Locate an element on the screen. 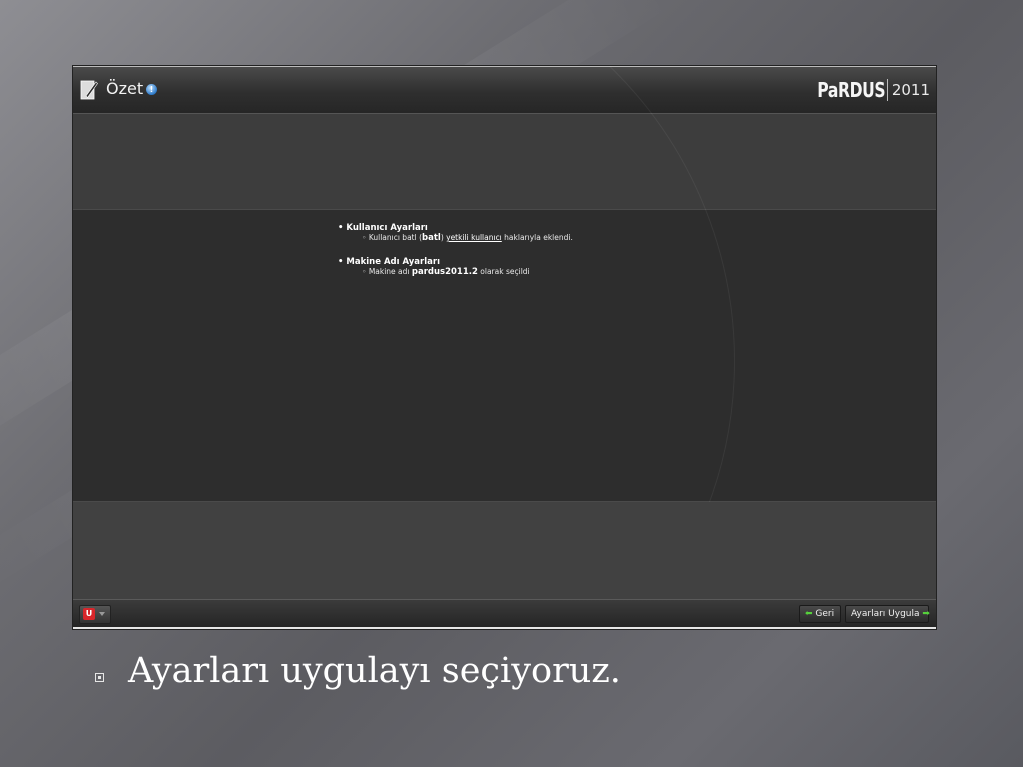 The width and height of the screenshot is (1023, 767). section-heading: Makine Adı Ayarları is located at coordinates (393, 262).